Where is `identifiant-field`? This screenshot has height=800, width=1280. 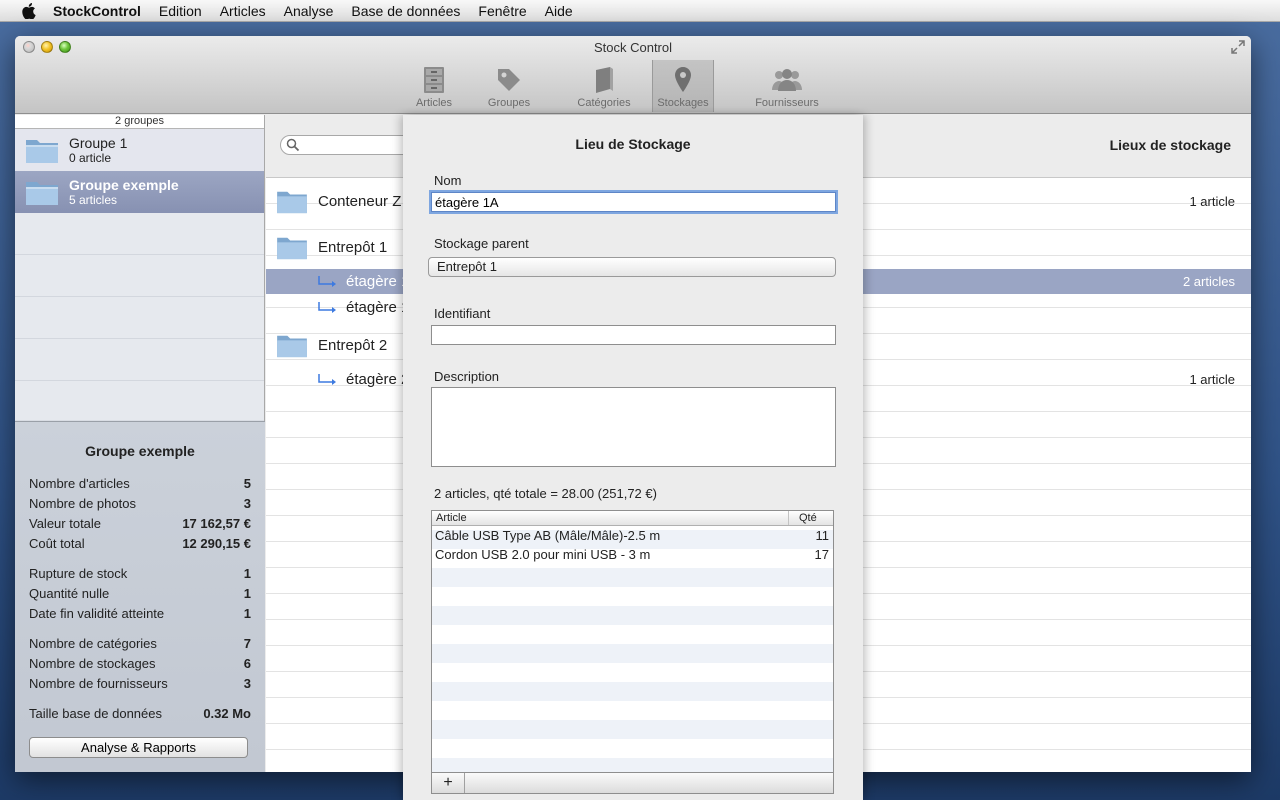
identifiant-field is located at coordinates (633, 335).